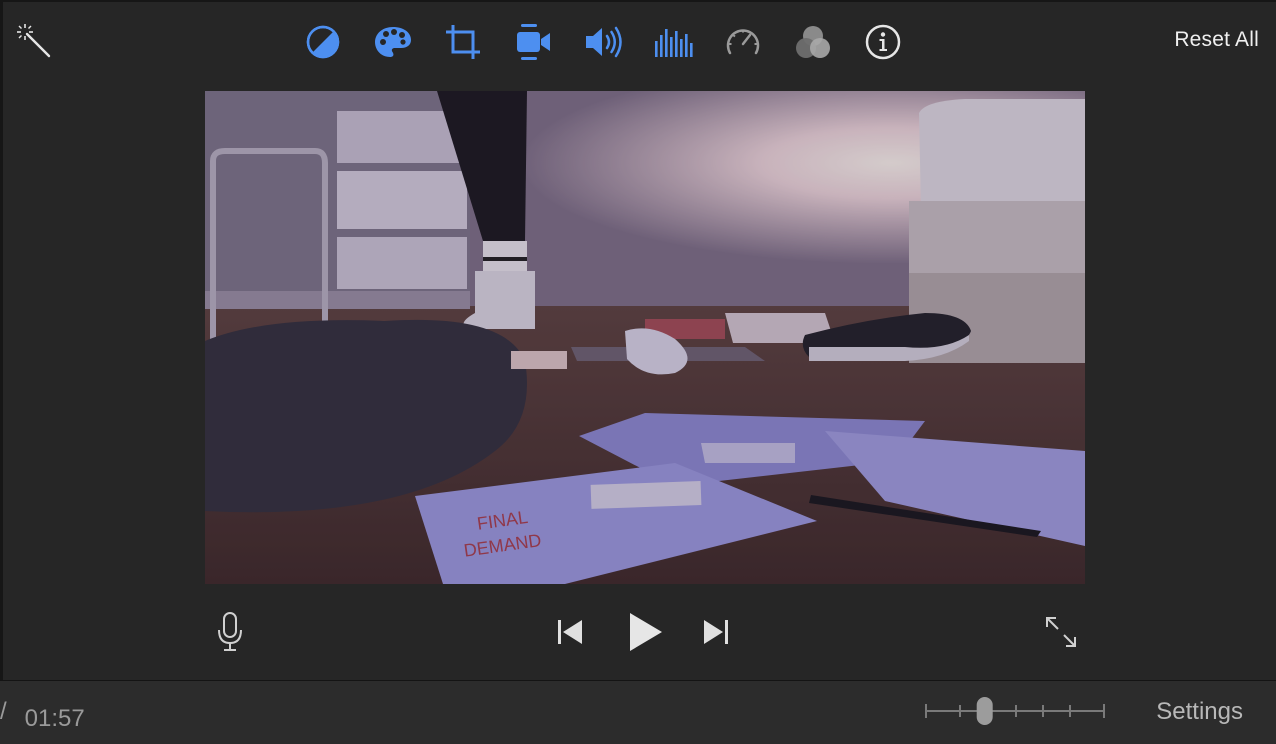 Image resolution: width=1276 pixels, height=744 pixels. Describe the element at coordinates (3, 711) in the screenshot. I see `timecode-fragment: /` at that location.